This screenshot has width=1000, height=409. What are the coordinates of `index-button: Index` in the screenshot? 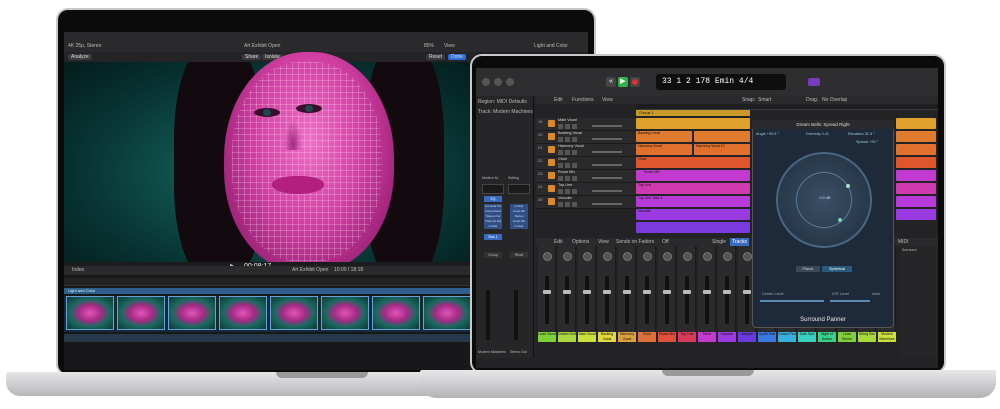 It's located at (78, 270).